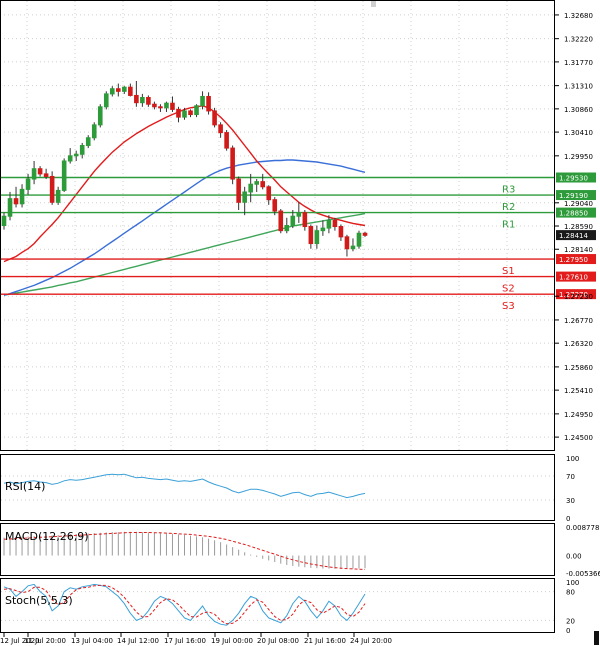  I want to click on macd-title: MACD(12,26,9), so click(47, 536).